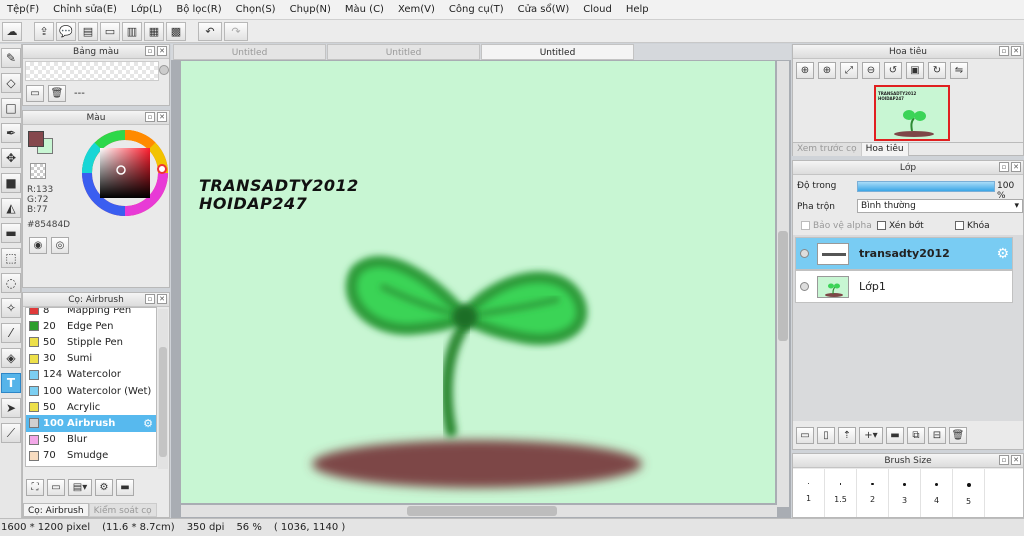 The image size is (1024, 536). Describe the element at coordinates (11, 333) in the screenshot. I see `select-pen-icon: ⁄` at that location.